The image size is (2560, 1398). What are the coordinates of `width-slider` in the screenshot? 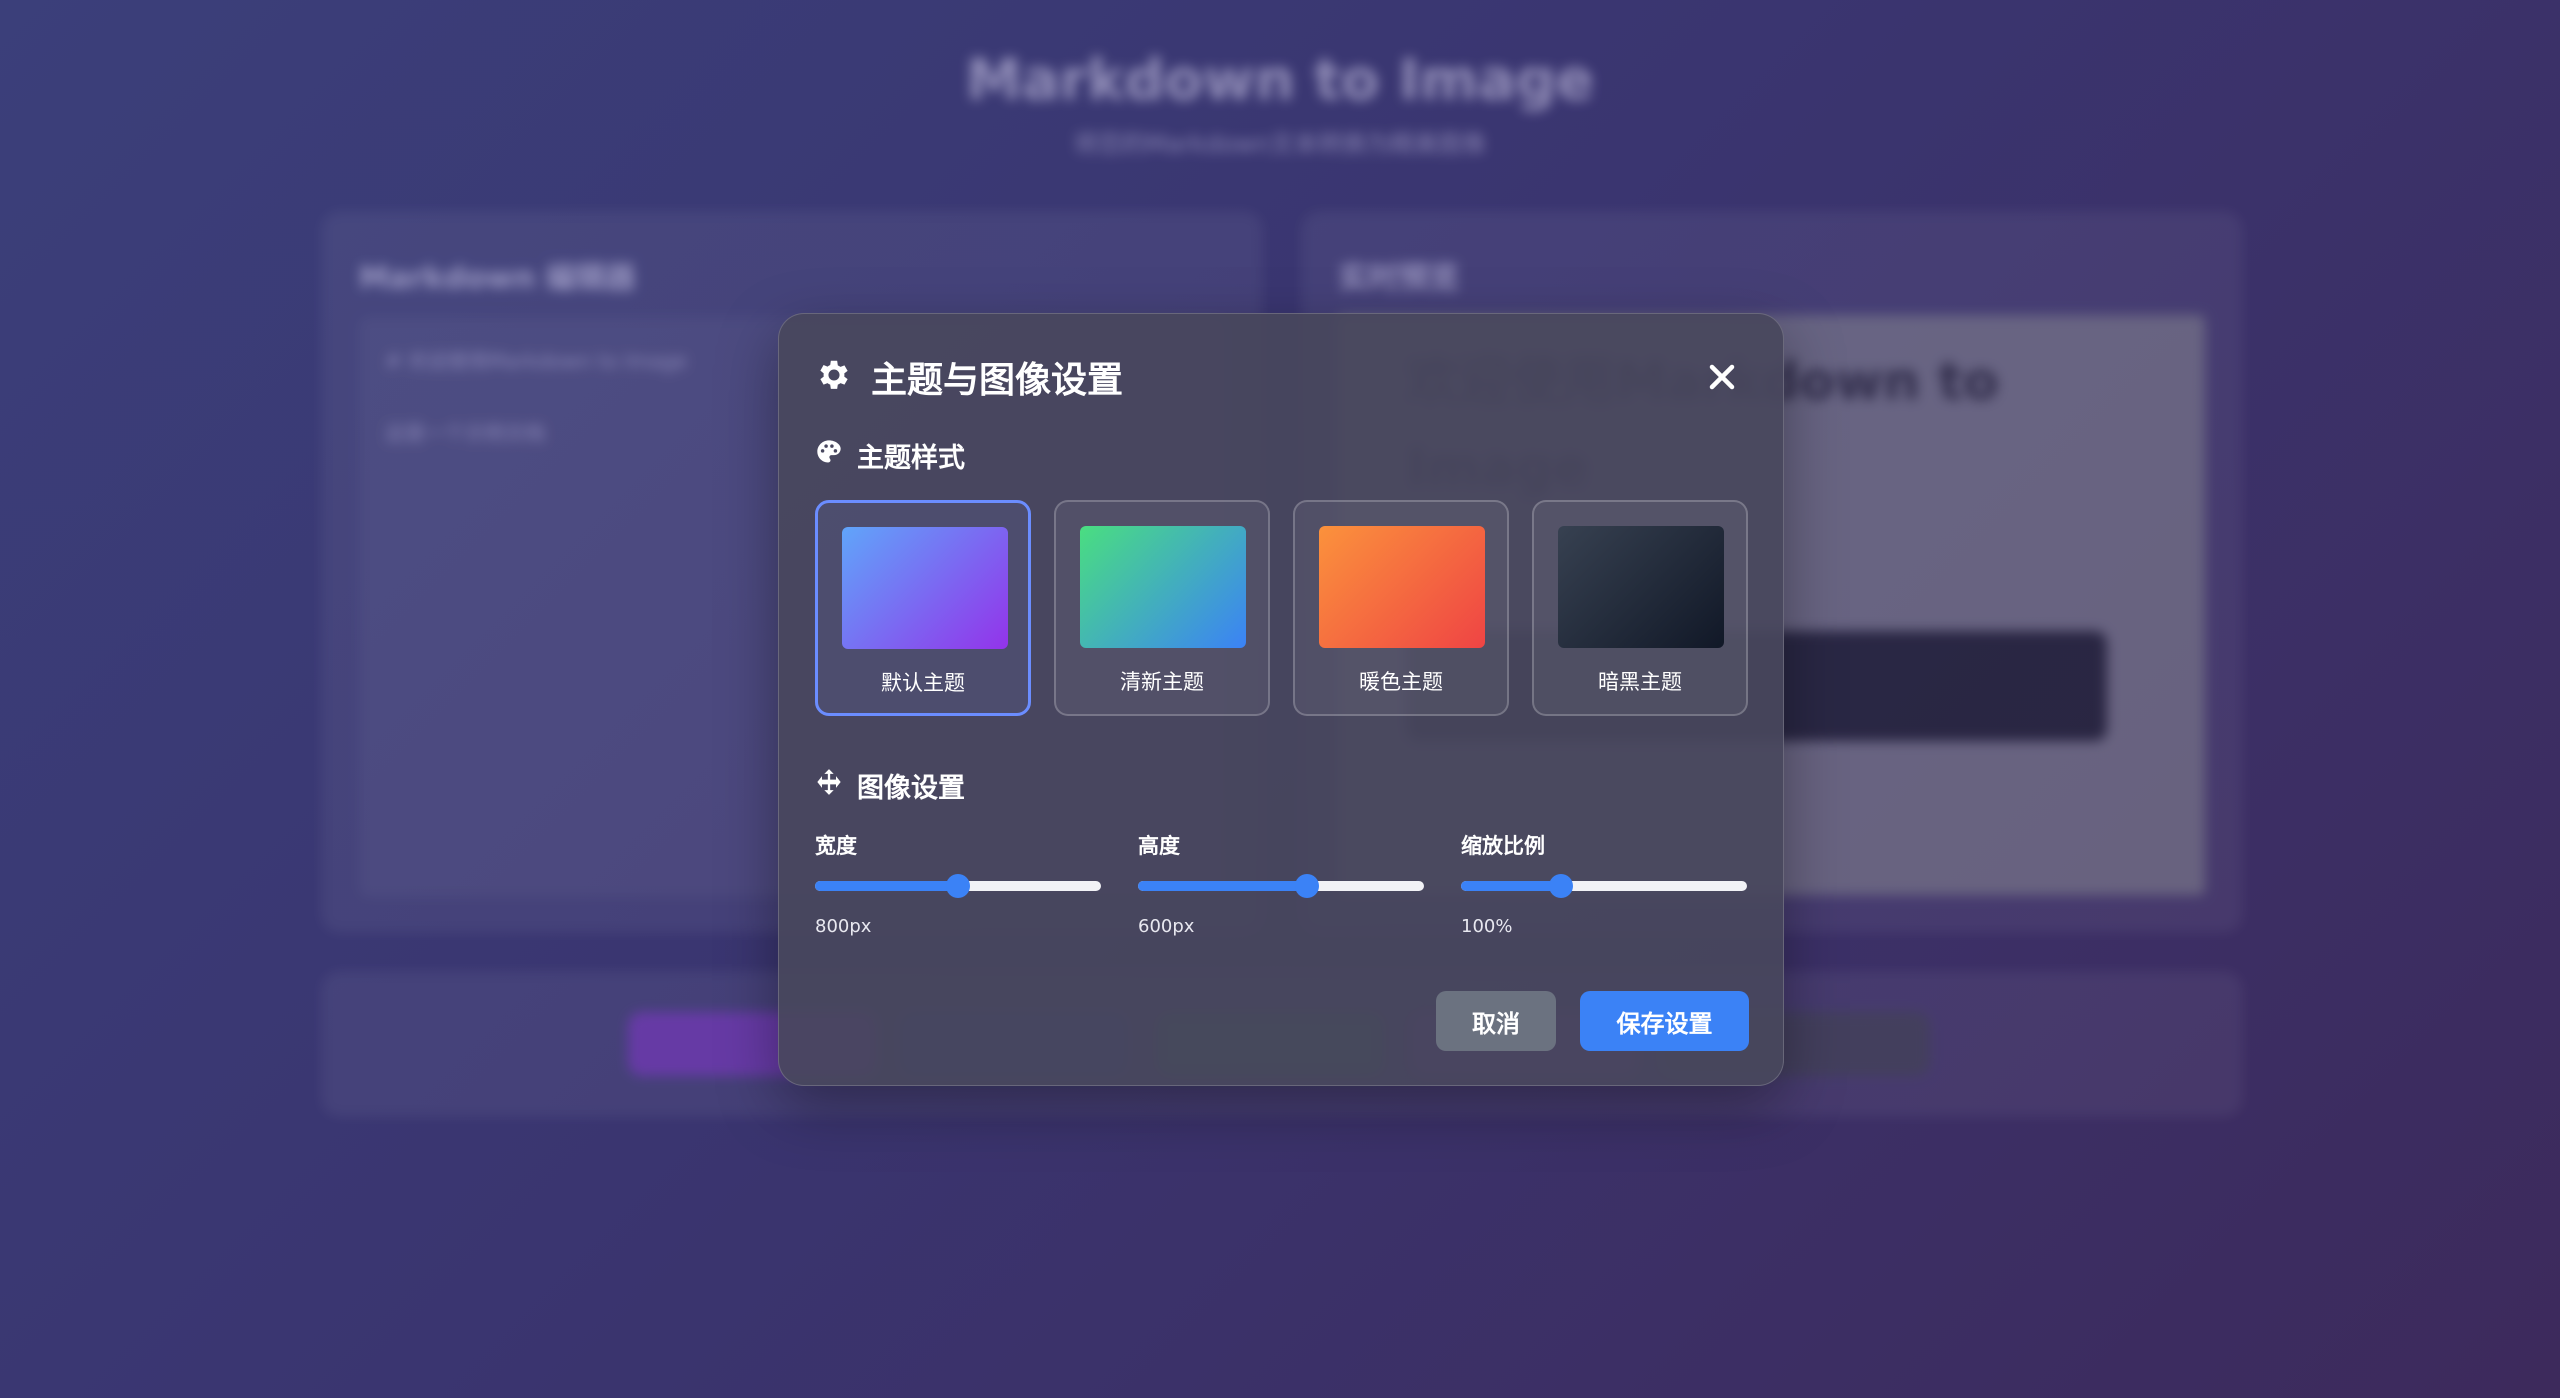 It's located at (958, 886).